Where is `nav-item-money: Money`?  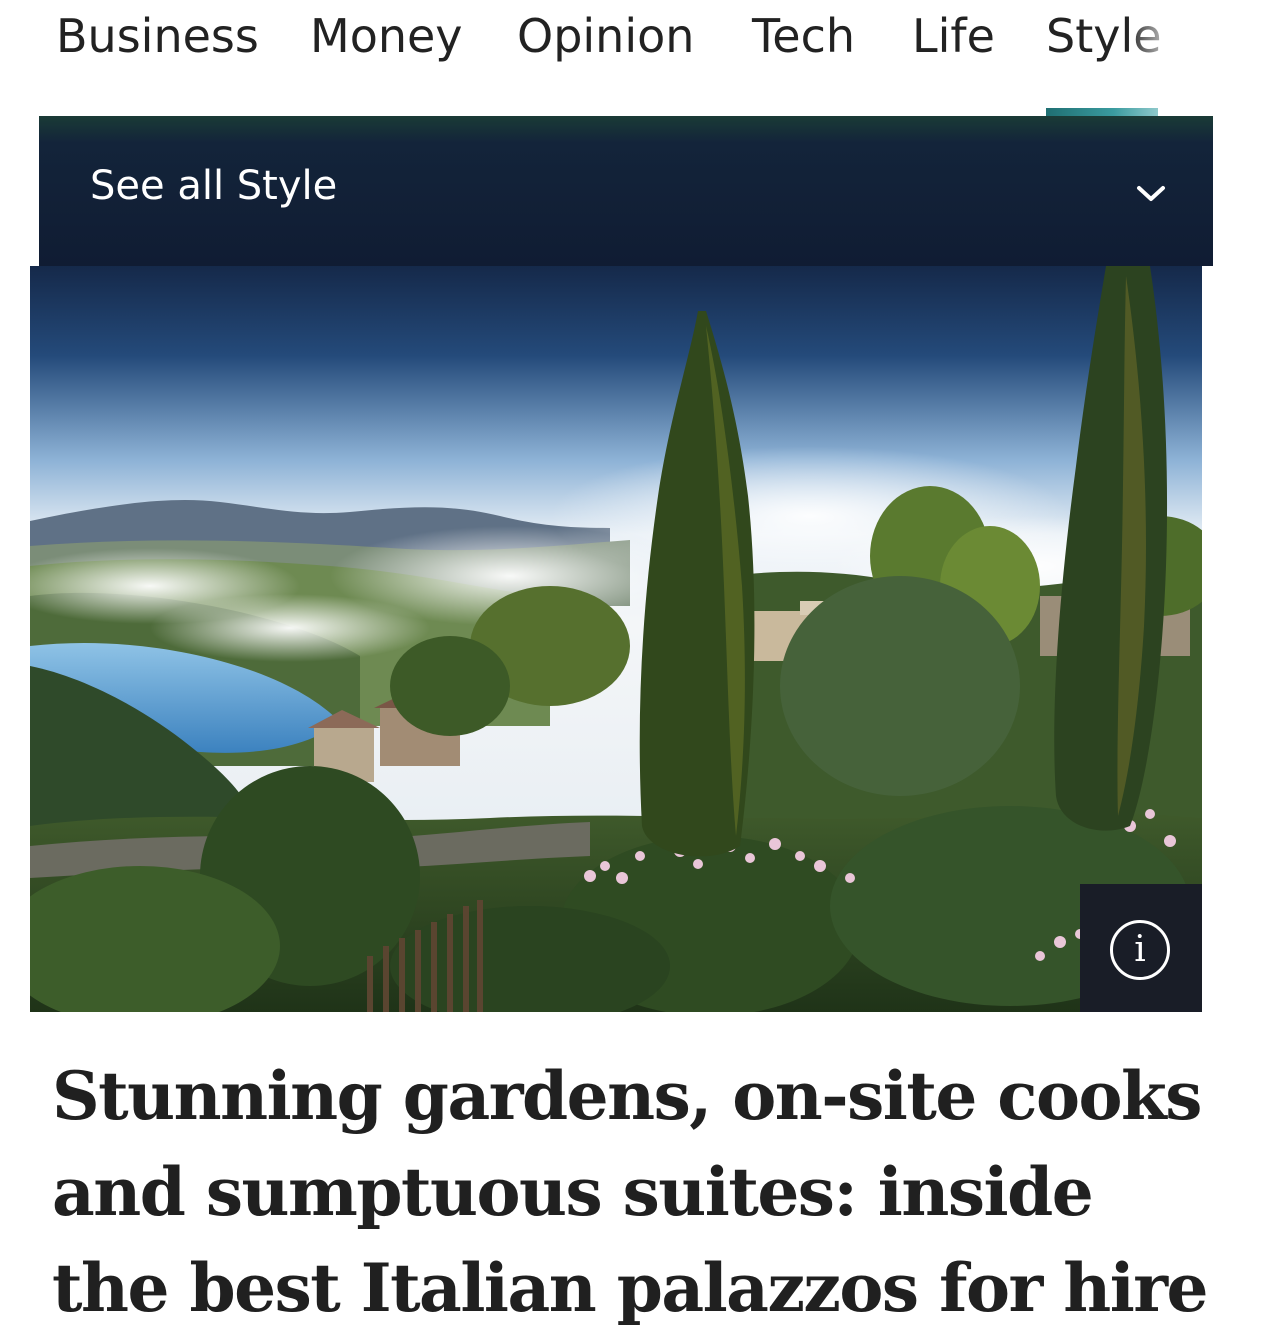 nav-item-money: Money is located at coordinates (386, 36).